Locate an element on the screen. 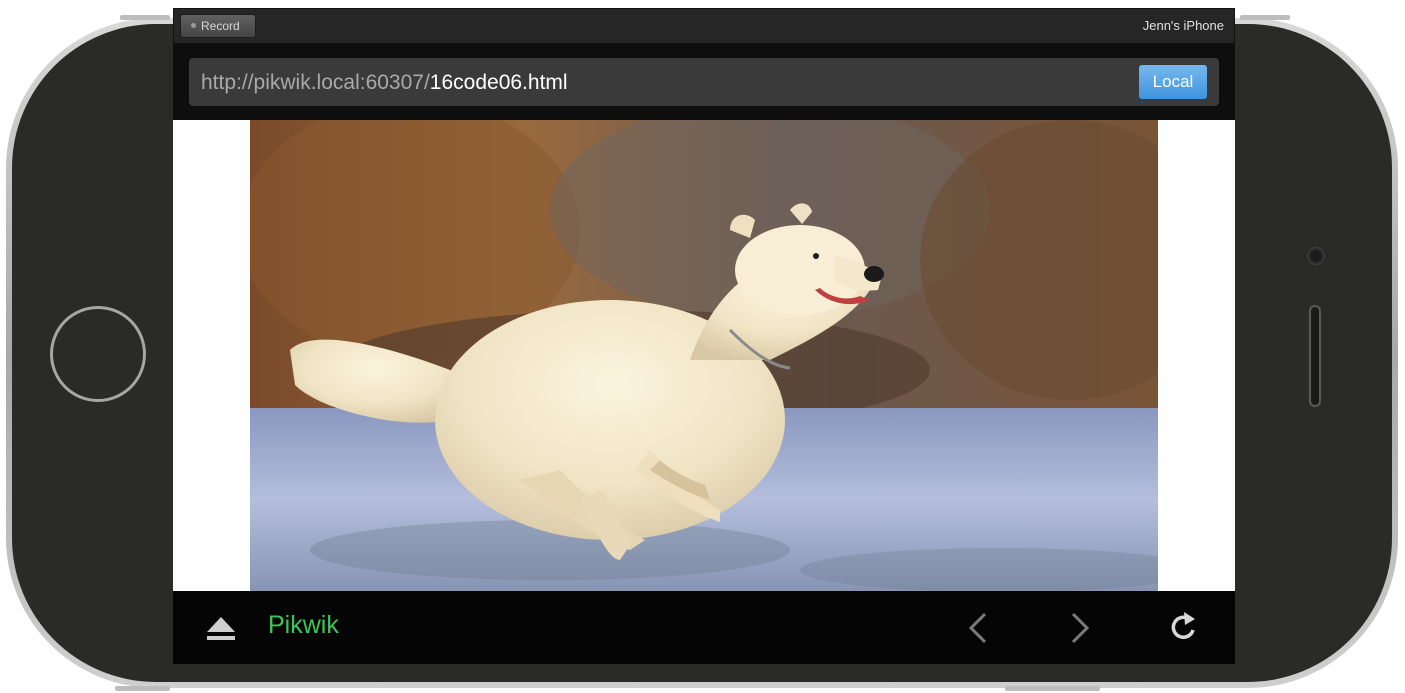 This screenshot has height=693, width=1405. home-button is located at coordinates (98, 354).